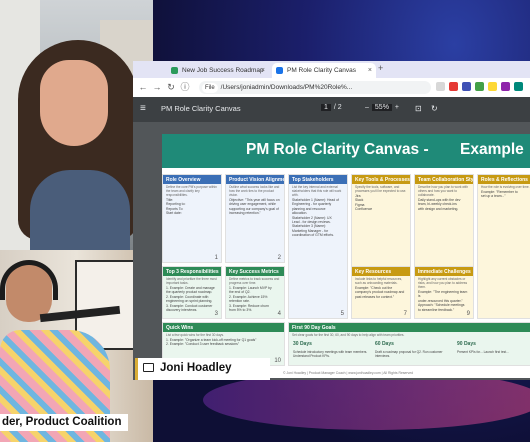 The height and width of the screenshot is (442, 530). Describe the element at coordinates (279, 70) in the screenshot. I see `tab-favicon-icon` at that location.